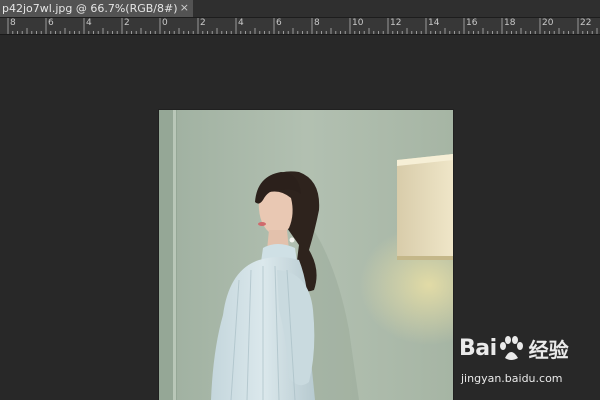  I want to click on watermark-url: jingyan.baidu.com, so click(512, 378).